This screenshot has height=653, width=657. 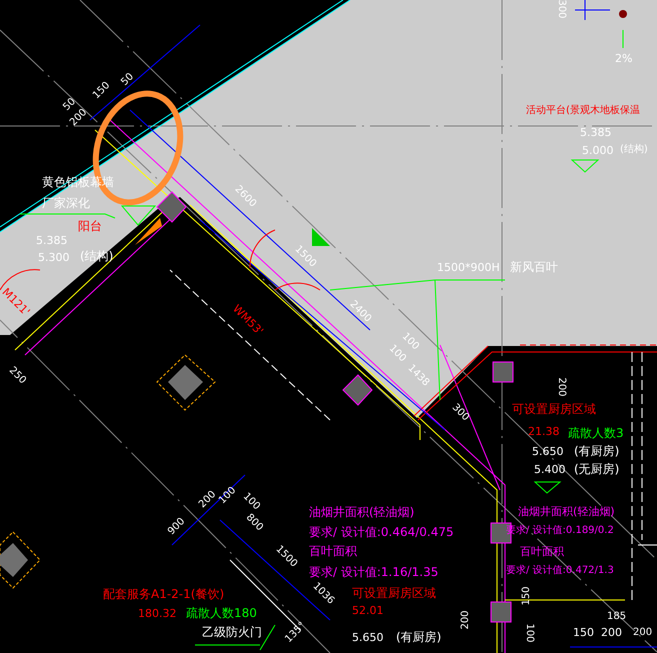 I want to click on drawing-label: 配套服务A1-2-1(餐饮), so click(x=163, y=594).